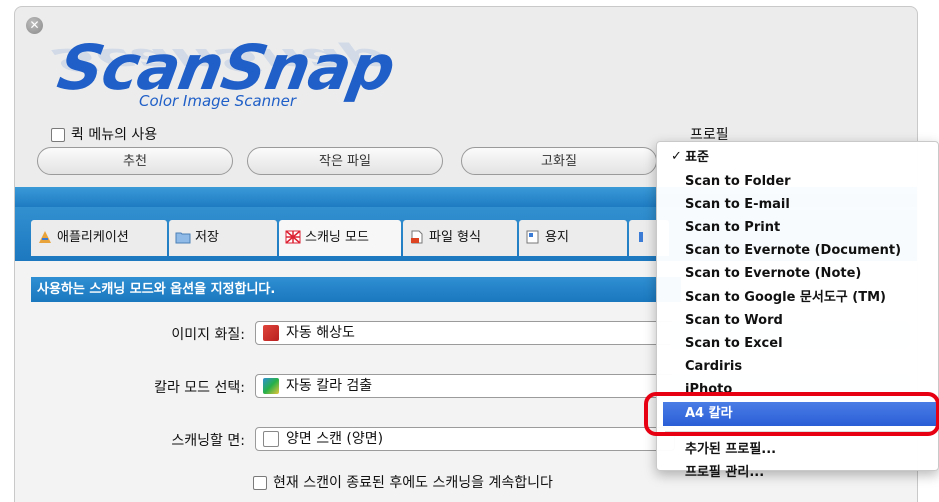  I want to click on color-mode-icon, so click(271, 386).